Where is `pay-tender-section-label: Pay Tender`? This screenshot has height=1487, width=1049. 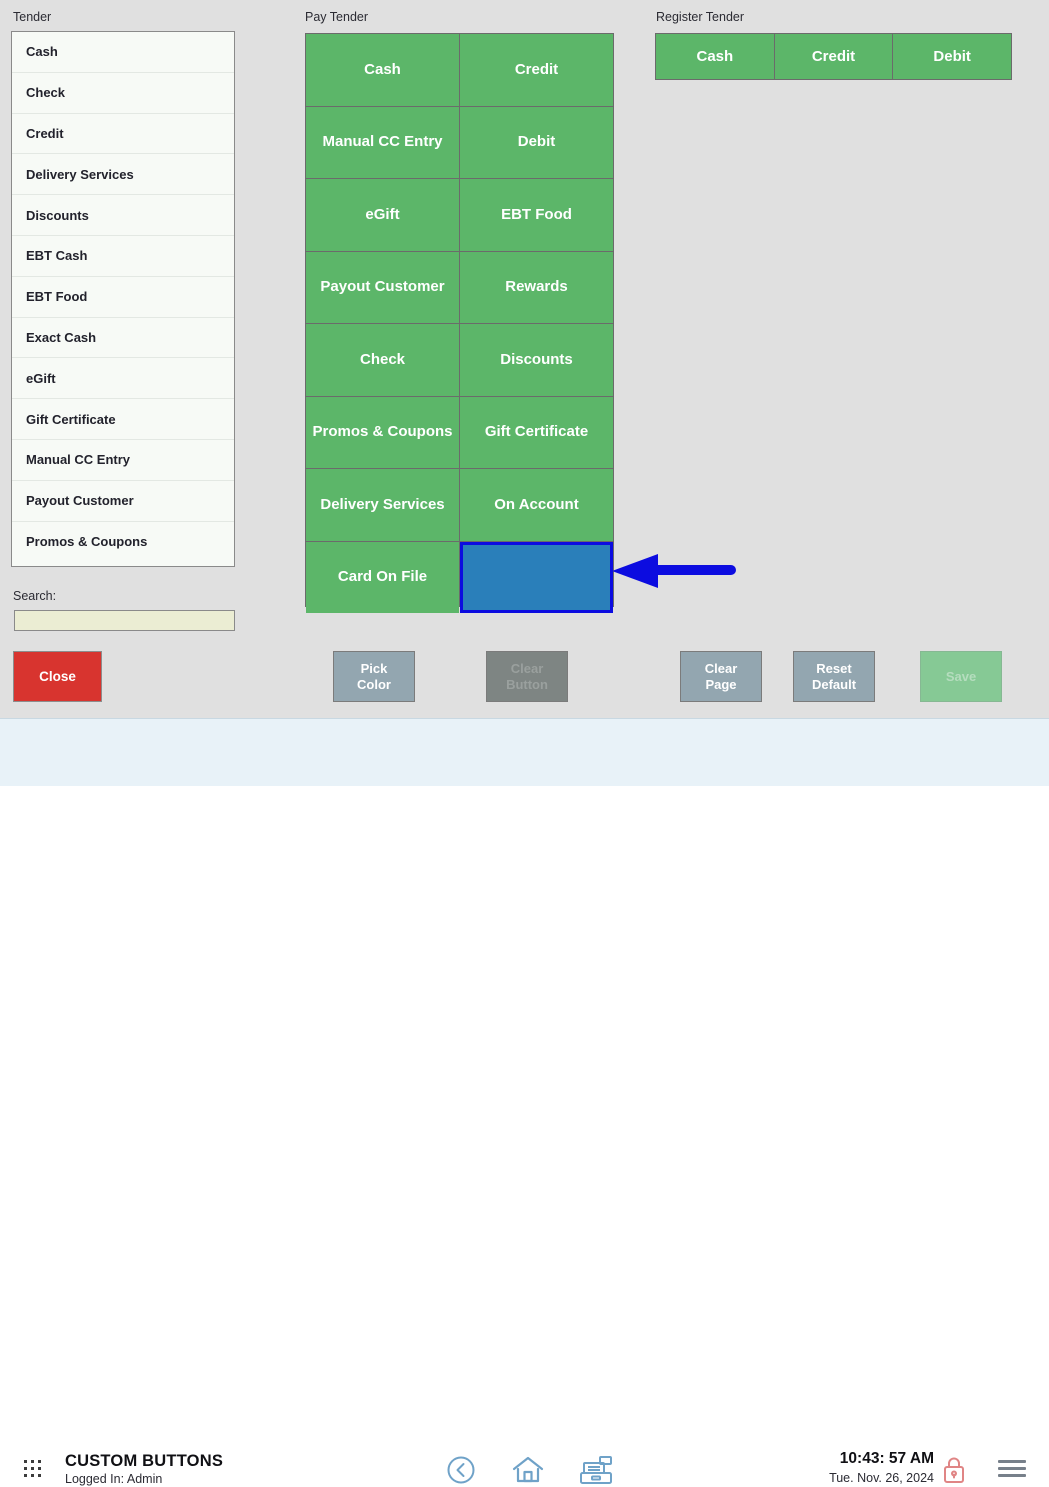 pay-tender-section-label: Pay Tender is located at coordinates (337, 17).